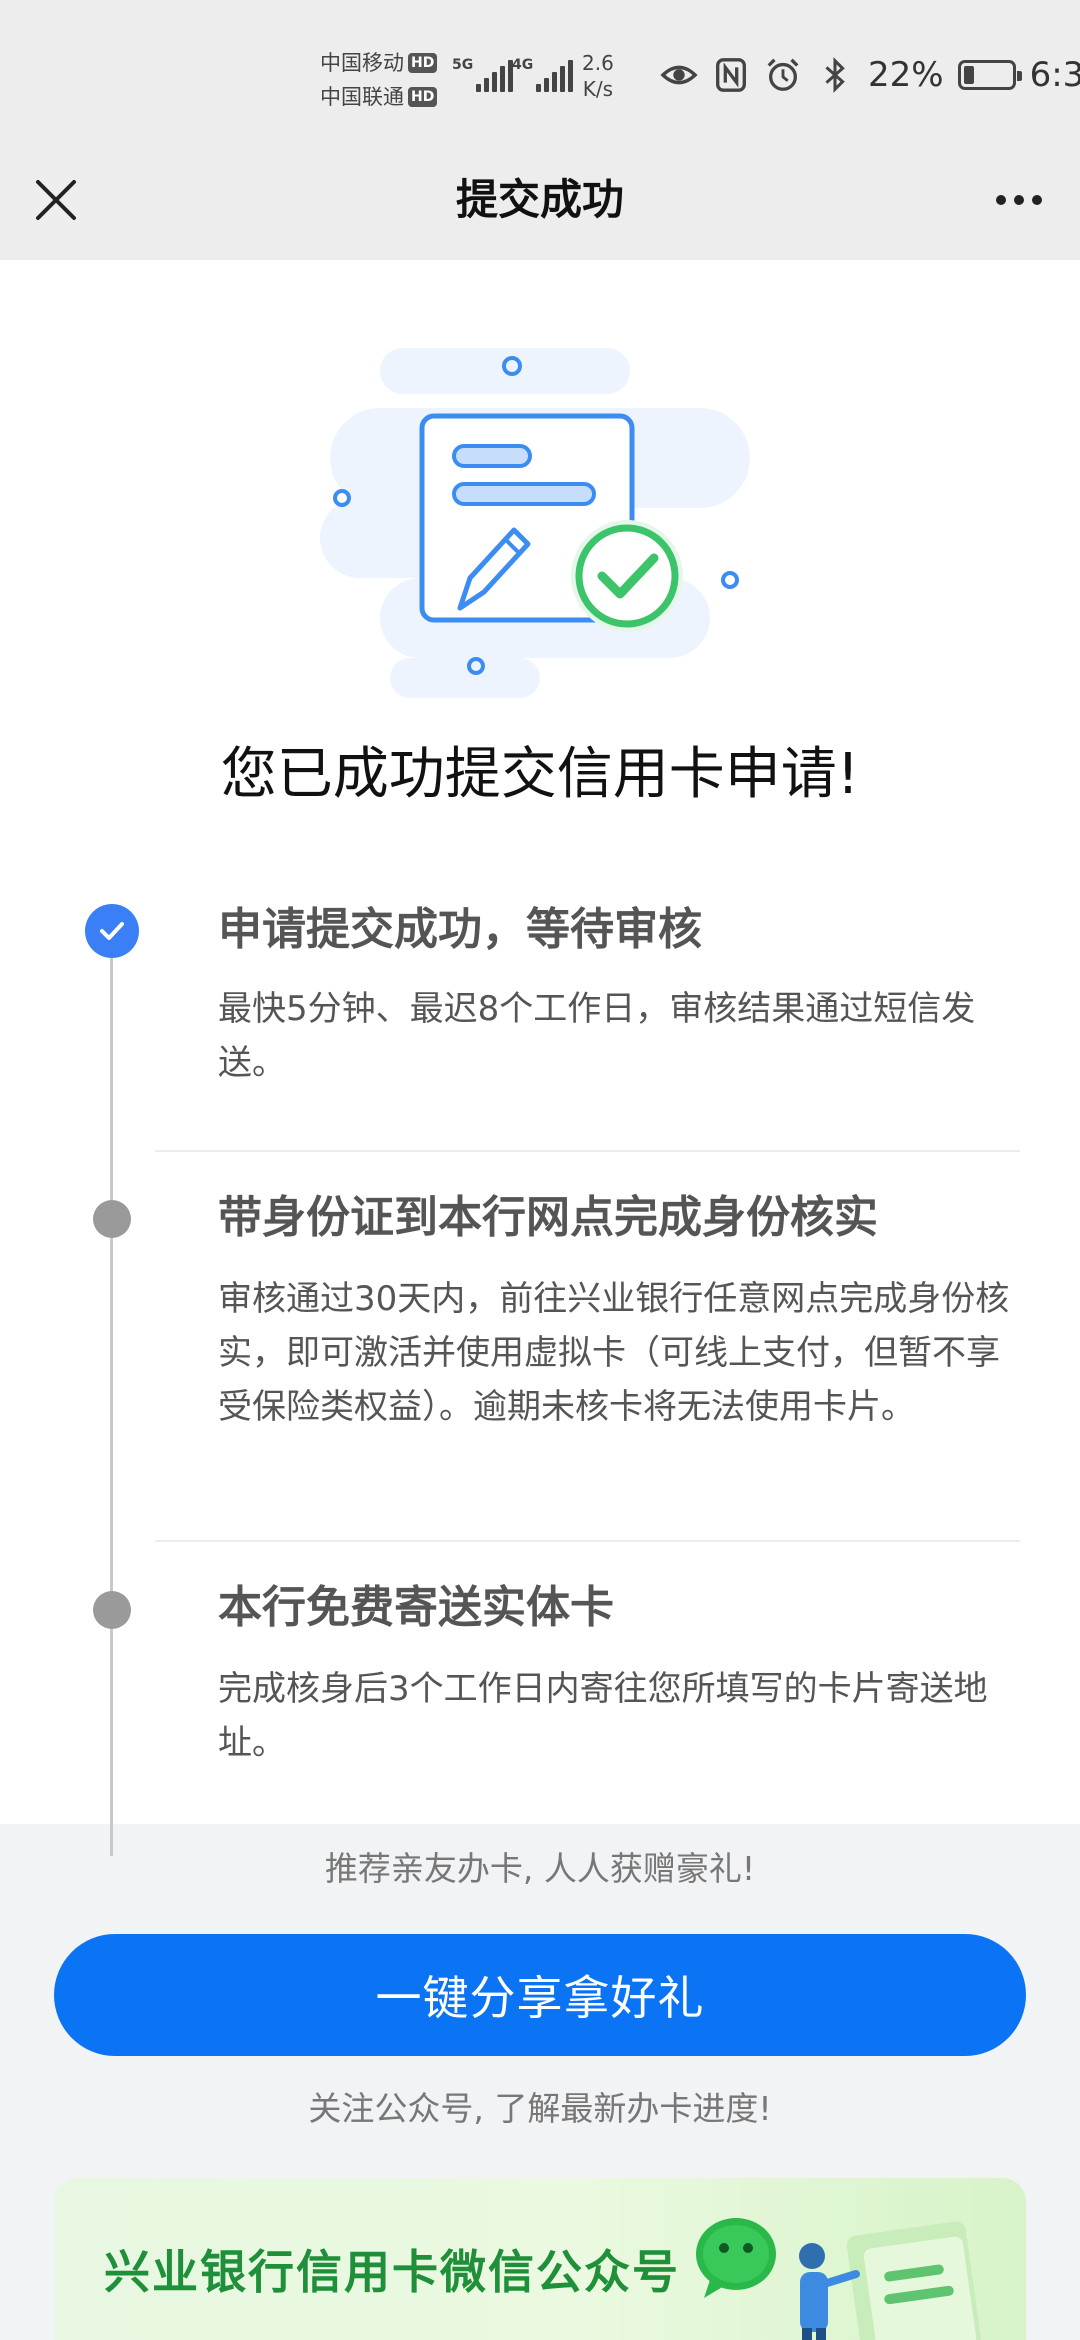 The height and width of the screenshot is (2340, 1080). Describe the element at coordinates (111, 1388) in the screenshot. I see `timeline-line` at that location.